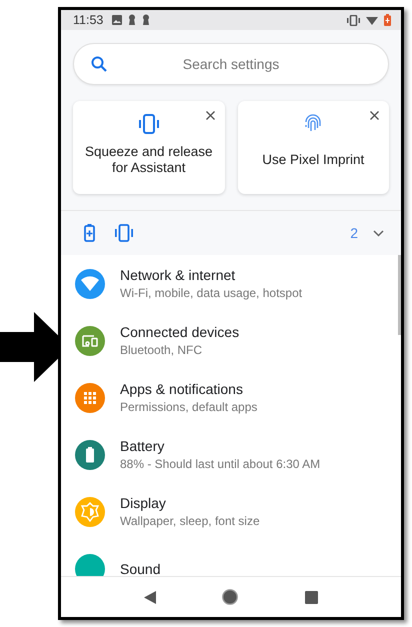 This screenshot has width=412, height=627. What do you see at coordinates (372, 20) in the screenshot?
I see `wifi-icon` at bounding box center [372, 20].